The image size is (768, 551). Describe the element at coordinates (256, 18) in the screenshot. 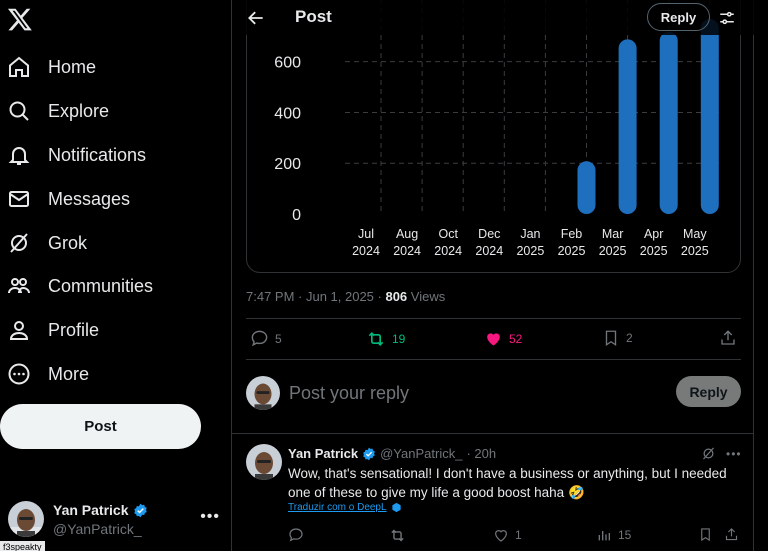

I see `back-arrow-icon` at that location.